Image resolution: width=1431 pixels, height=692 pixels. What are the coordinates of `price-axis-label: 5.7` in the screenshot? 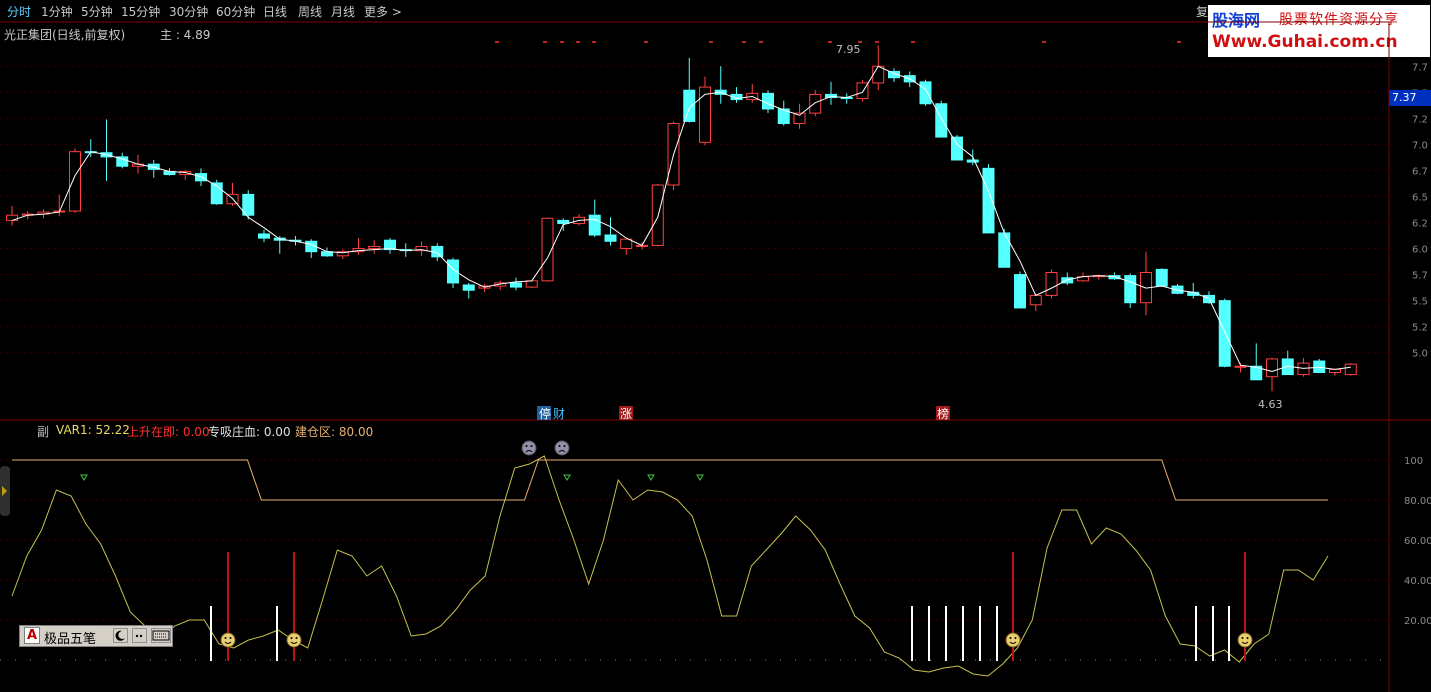 It's located at (1420, 276).